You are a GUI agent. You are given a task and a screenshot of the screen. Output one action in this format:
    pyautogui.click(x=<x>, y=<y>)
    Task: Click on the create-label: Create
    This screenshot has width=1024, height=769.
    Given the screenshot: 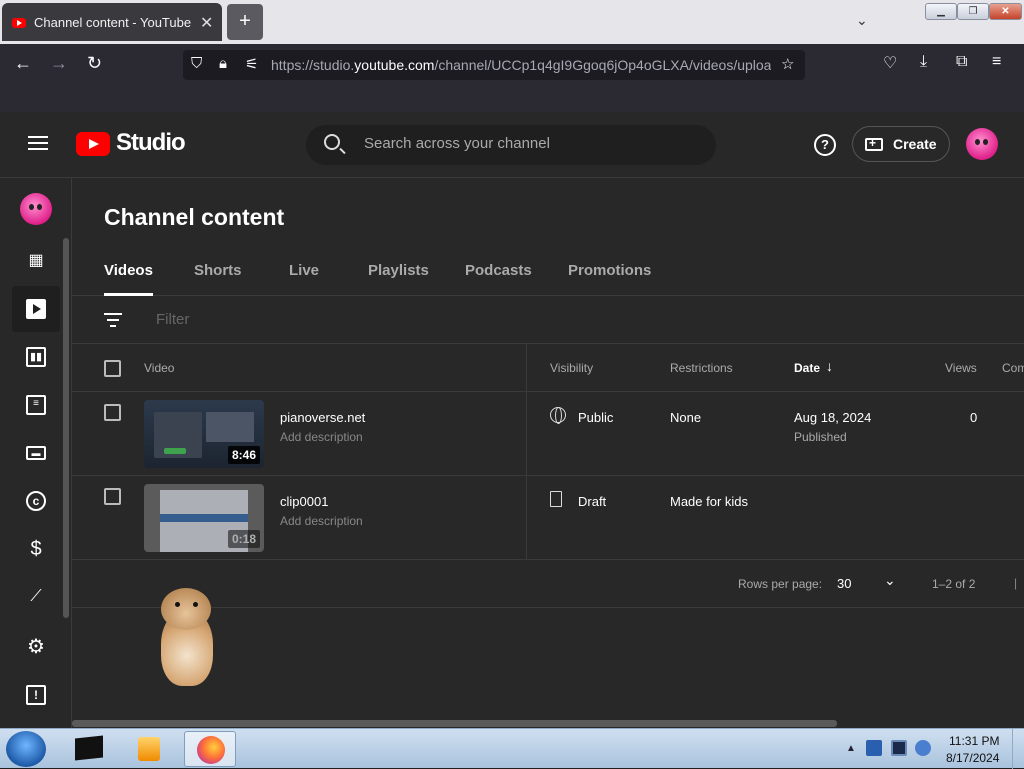 What is the action you would take?
    pyautogui.click(x=915, y=144)
    